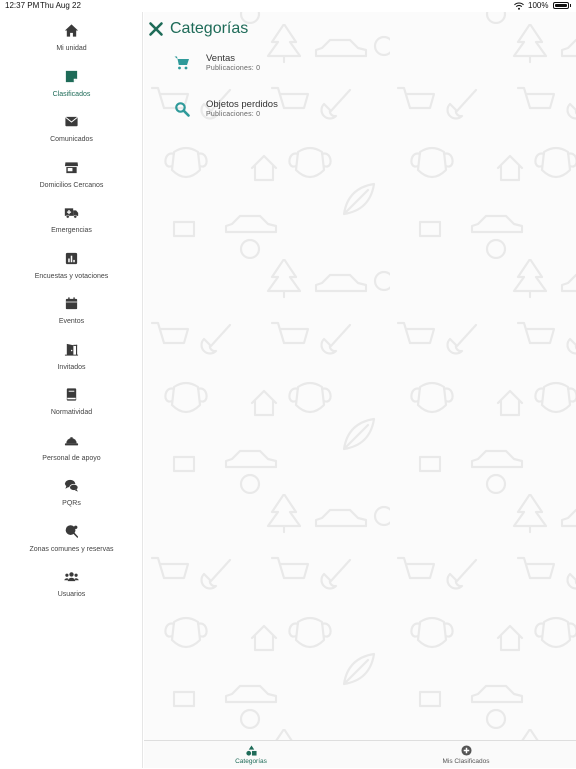  Describe the element at coordinates (71, 321) in the screenshot. I see `sidebar-item-label: Eventos` at that location.